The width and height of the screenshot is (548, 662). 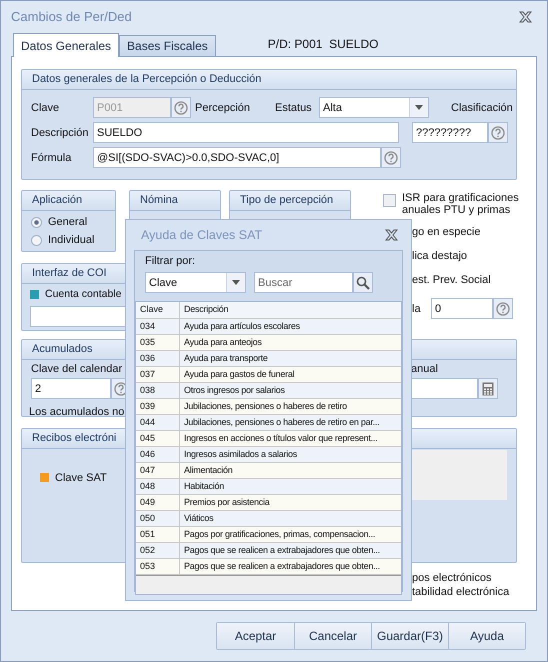 What do you see at coordinates (206, 470) in the screenshot?
I see `table-cell: Alimentación` at bounding box center [206, 470].